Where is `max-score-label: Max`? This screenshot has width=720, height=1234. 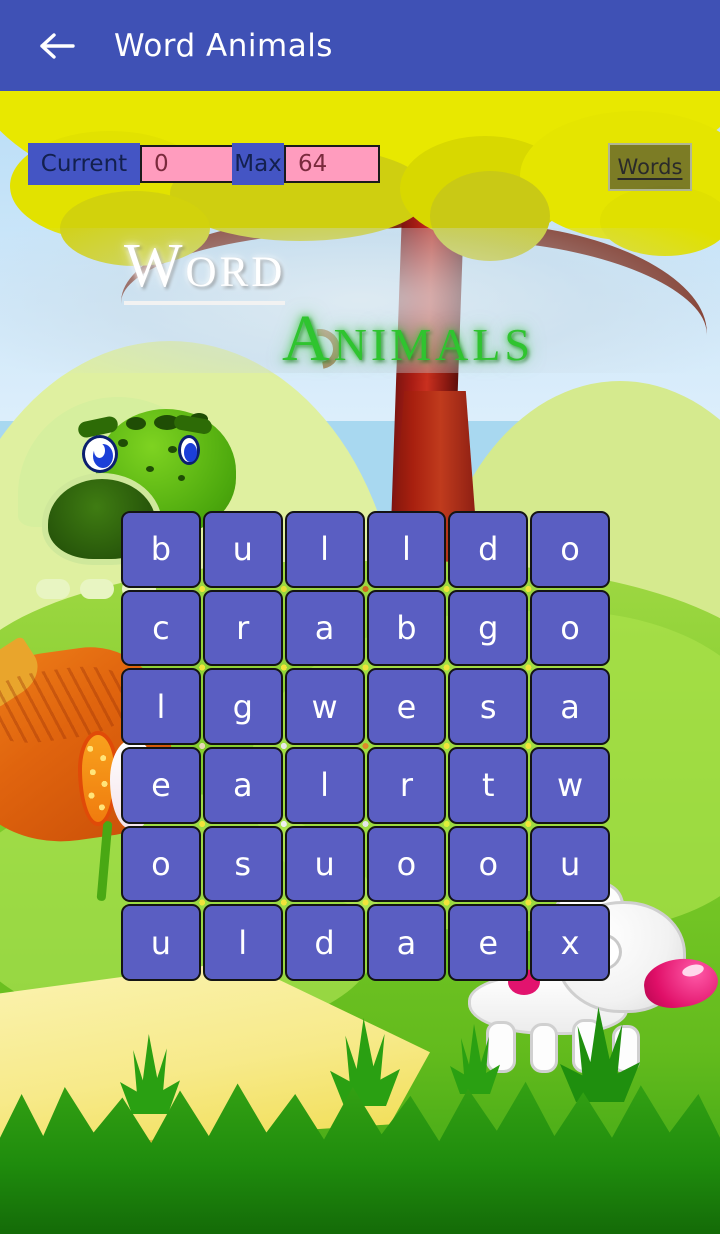
max-score-label: Max is located at coordinates (258, 164).